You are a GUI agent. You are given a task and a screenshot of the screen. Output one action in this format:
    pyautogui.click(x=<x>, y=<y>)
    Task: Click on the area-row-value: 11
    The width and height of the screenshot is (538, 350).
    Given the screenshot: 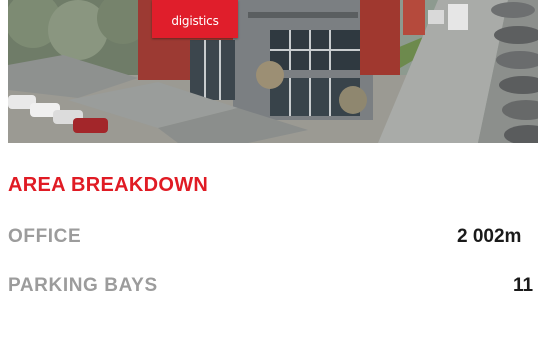 What is the action you would take?
    pyautogui.click(x=523, y=285)
    